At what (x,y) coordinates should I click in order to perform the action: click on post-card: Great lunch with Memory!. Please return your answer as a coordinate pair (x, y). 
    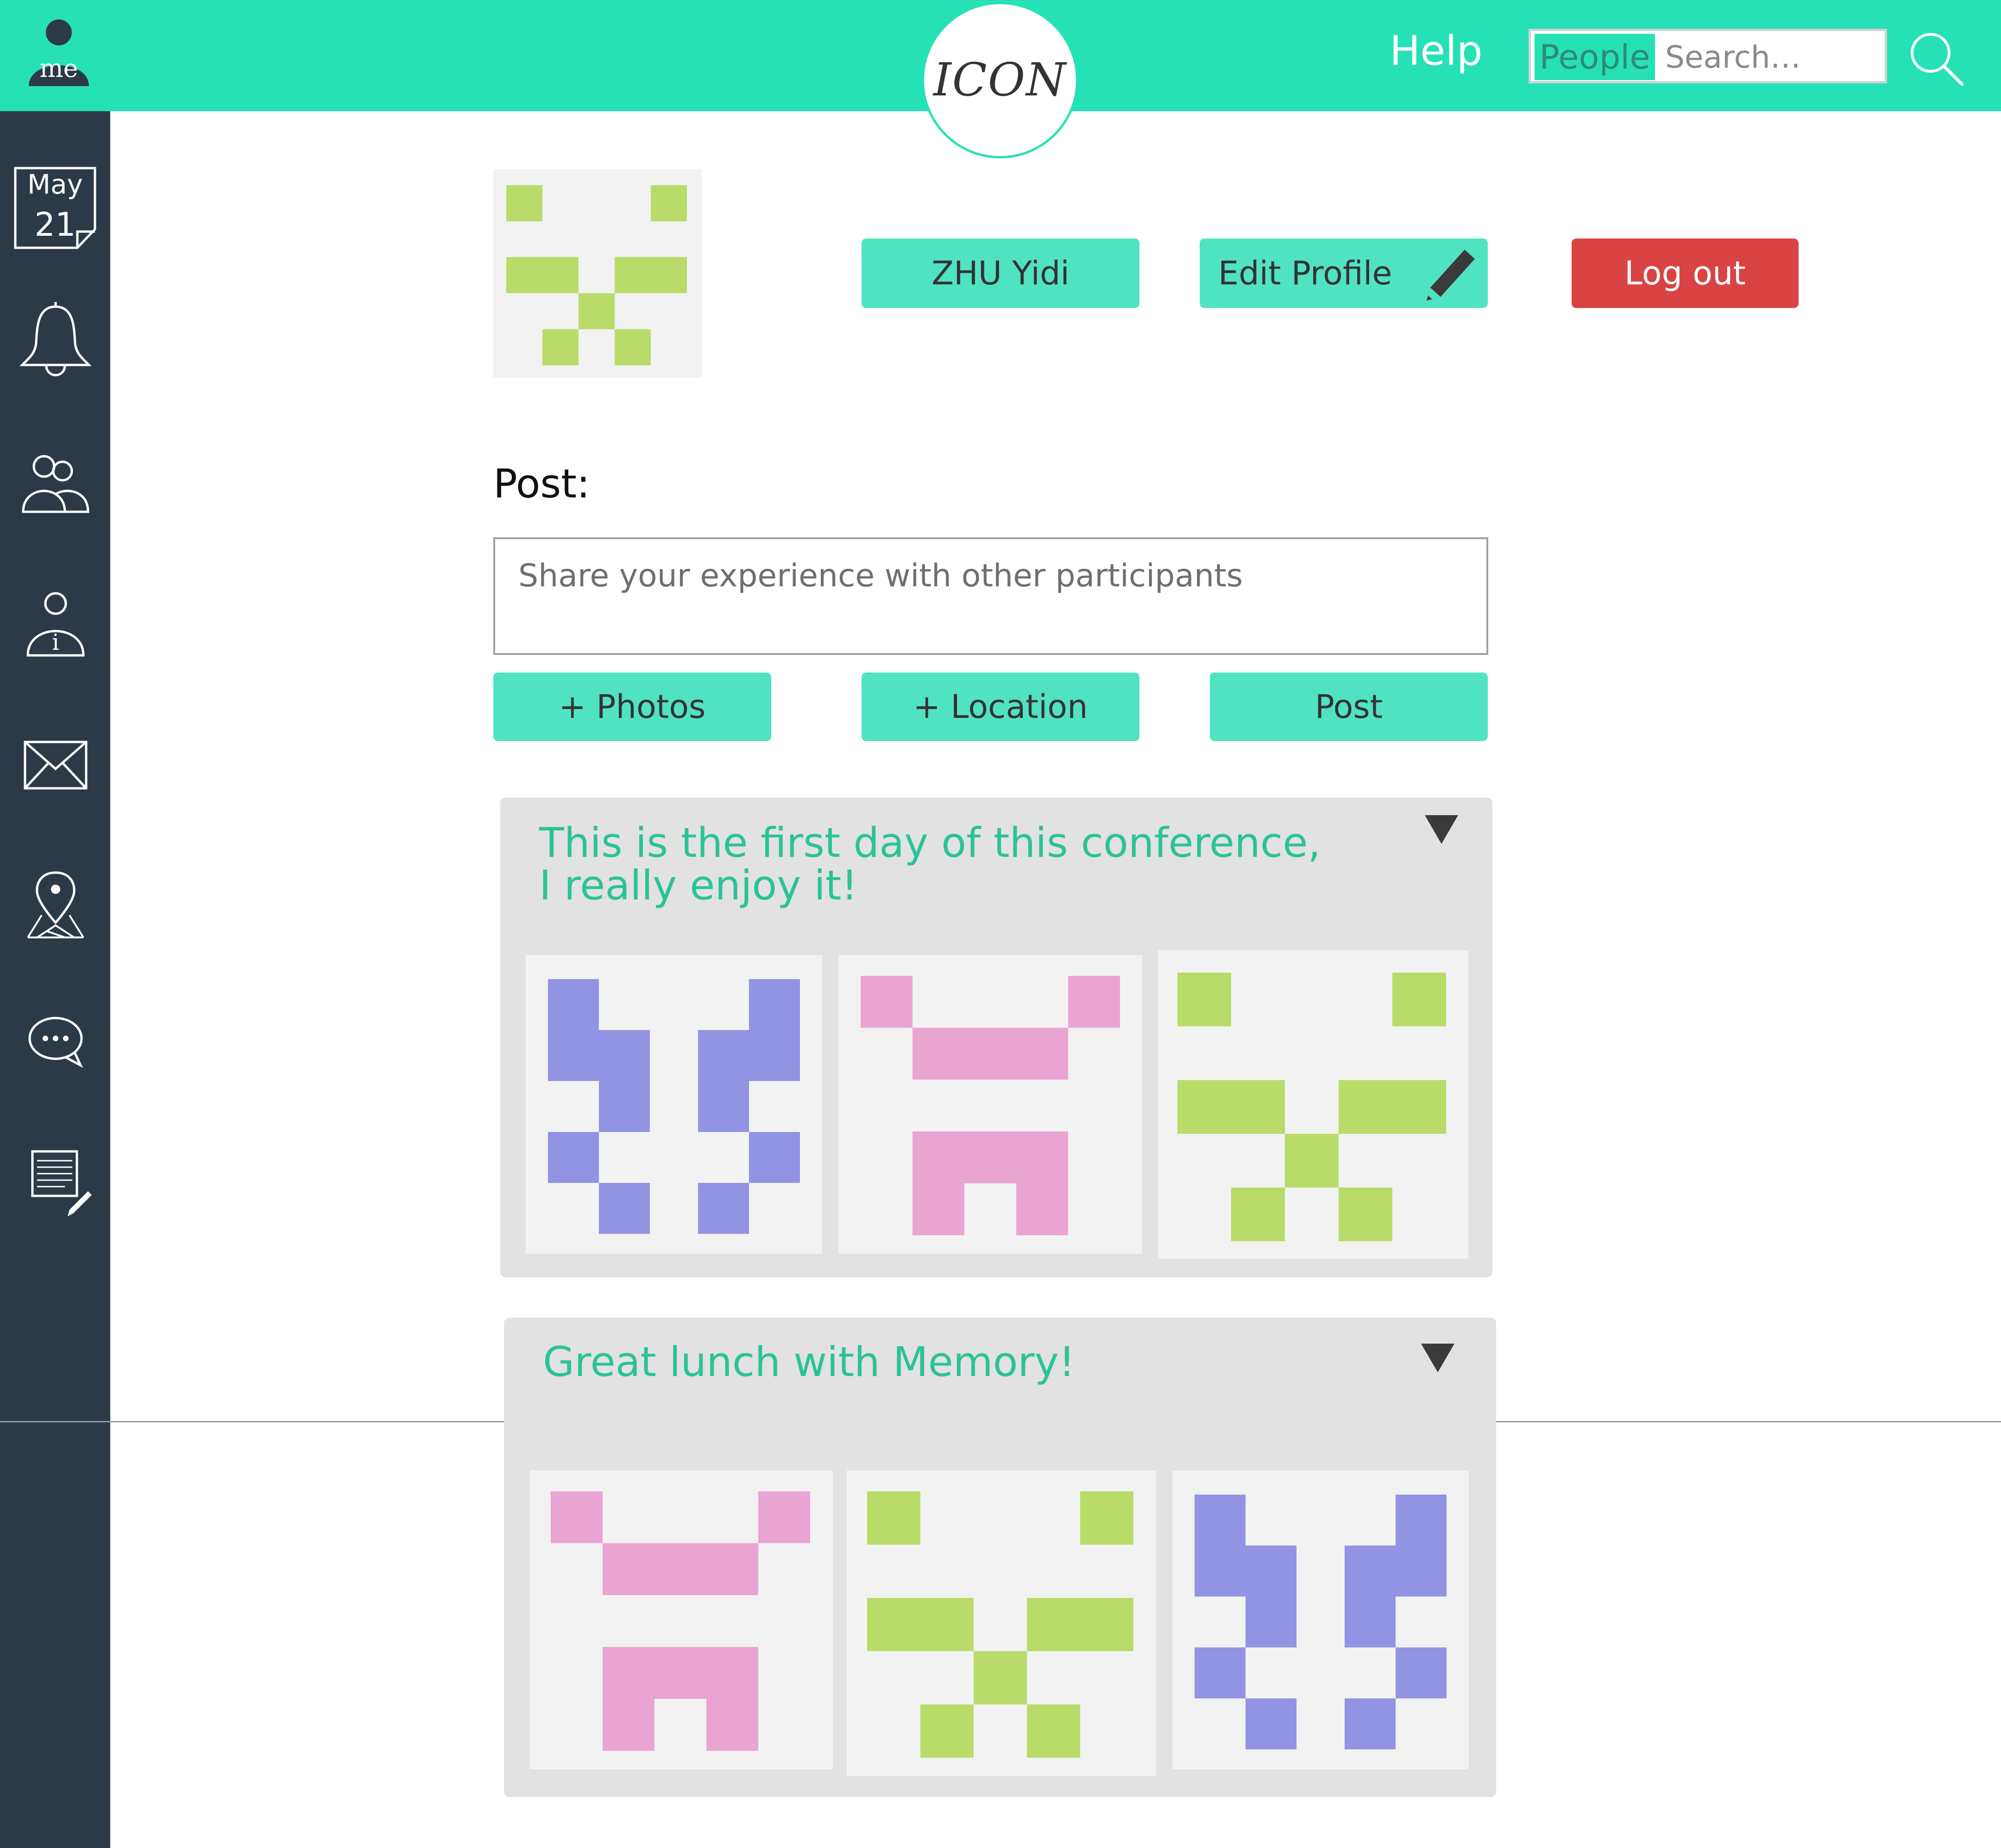
    Looking at the image, I should click on (1000, 1557).